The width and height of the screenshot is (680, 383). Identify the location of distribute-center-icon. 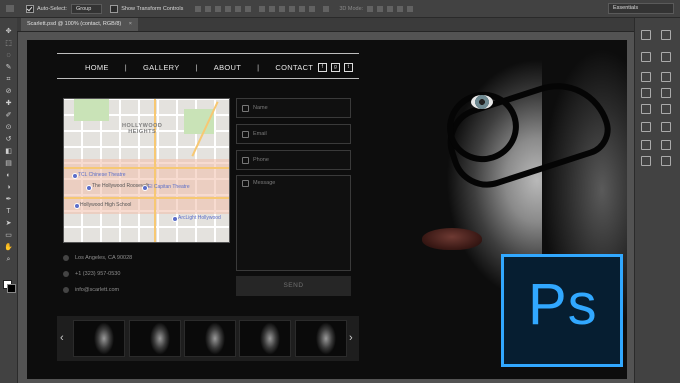
(302, 8).